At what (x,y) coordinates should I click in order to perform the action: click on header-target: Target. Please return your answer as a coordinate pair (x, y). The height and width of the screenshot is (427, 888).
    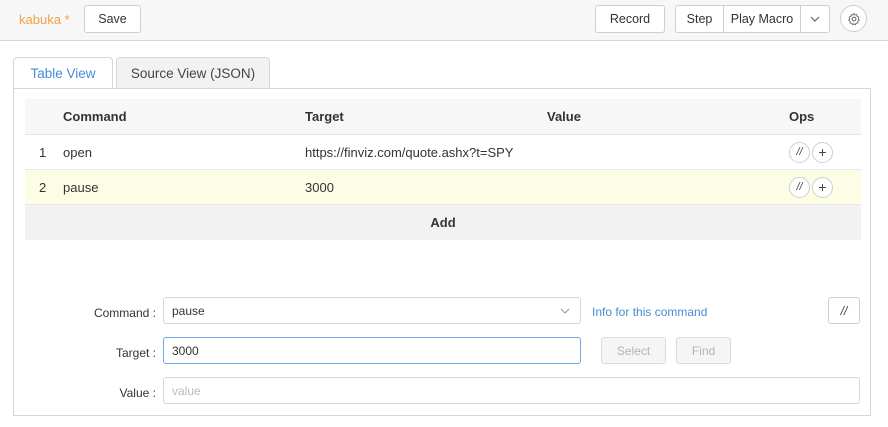
    Looking at the image, I should click on (324, 116).